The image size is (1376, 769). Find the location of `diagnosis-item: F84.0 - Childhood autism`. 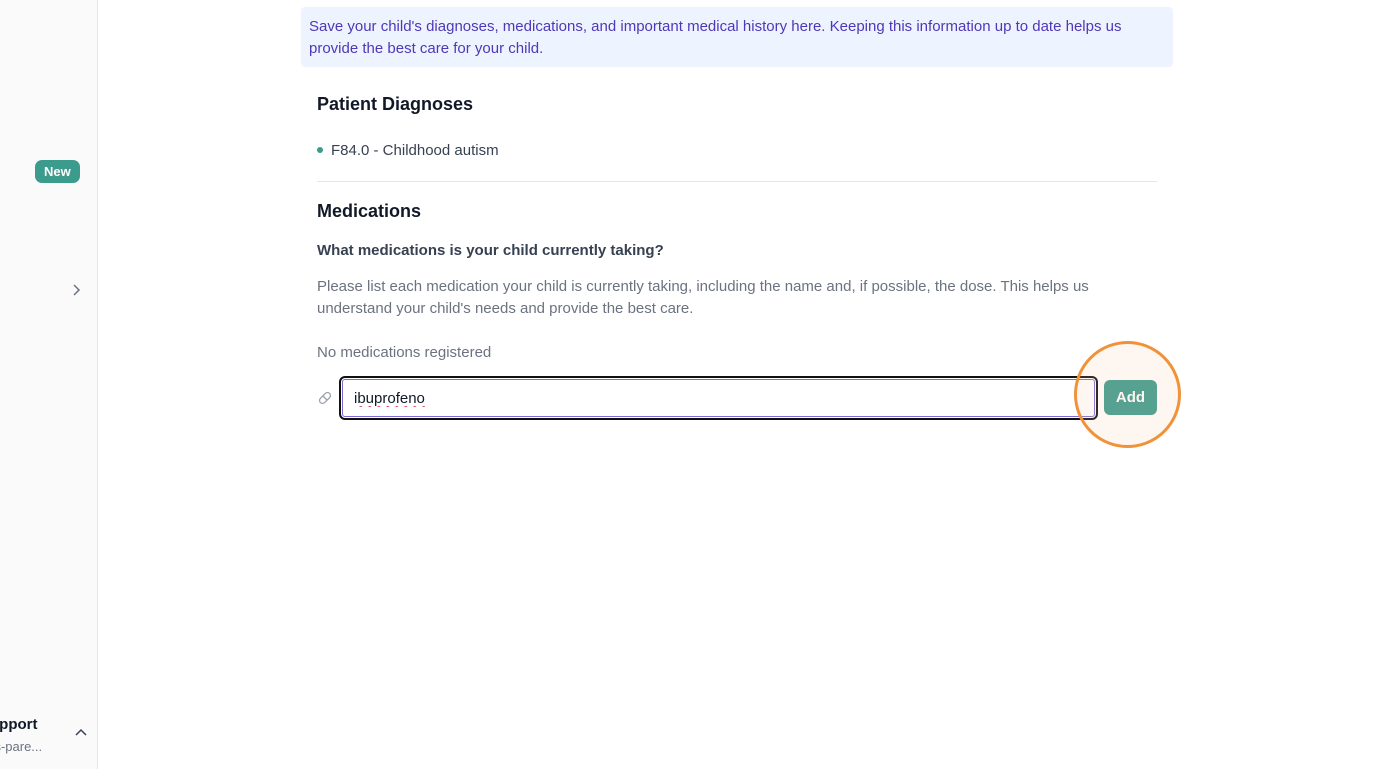

diagnosis-item: F84.0 - Childhood autism is located at coordinates (408, 150).